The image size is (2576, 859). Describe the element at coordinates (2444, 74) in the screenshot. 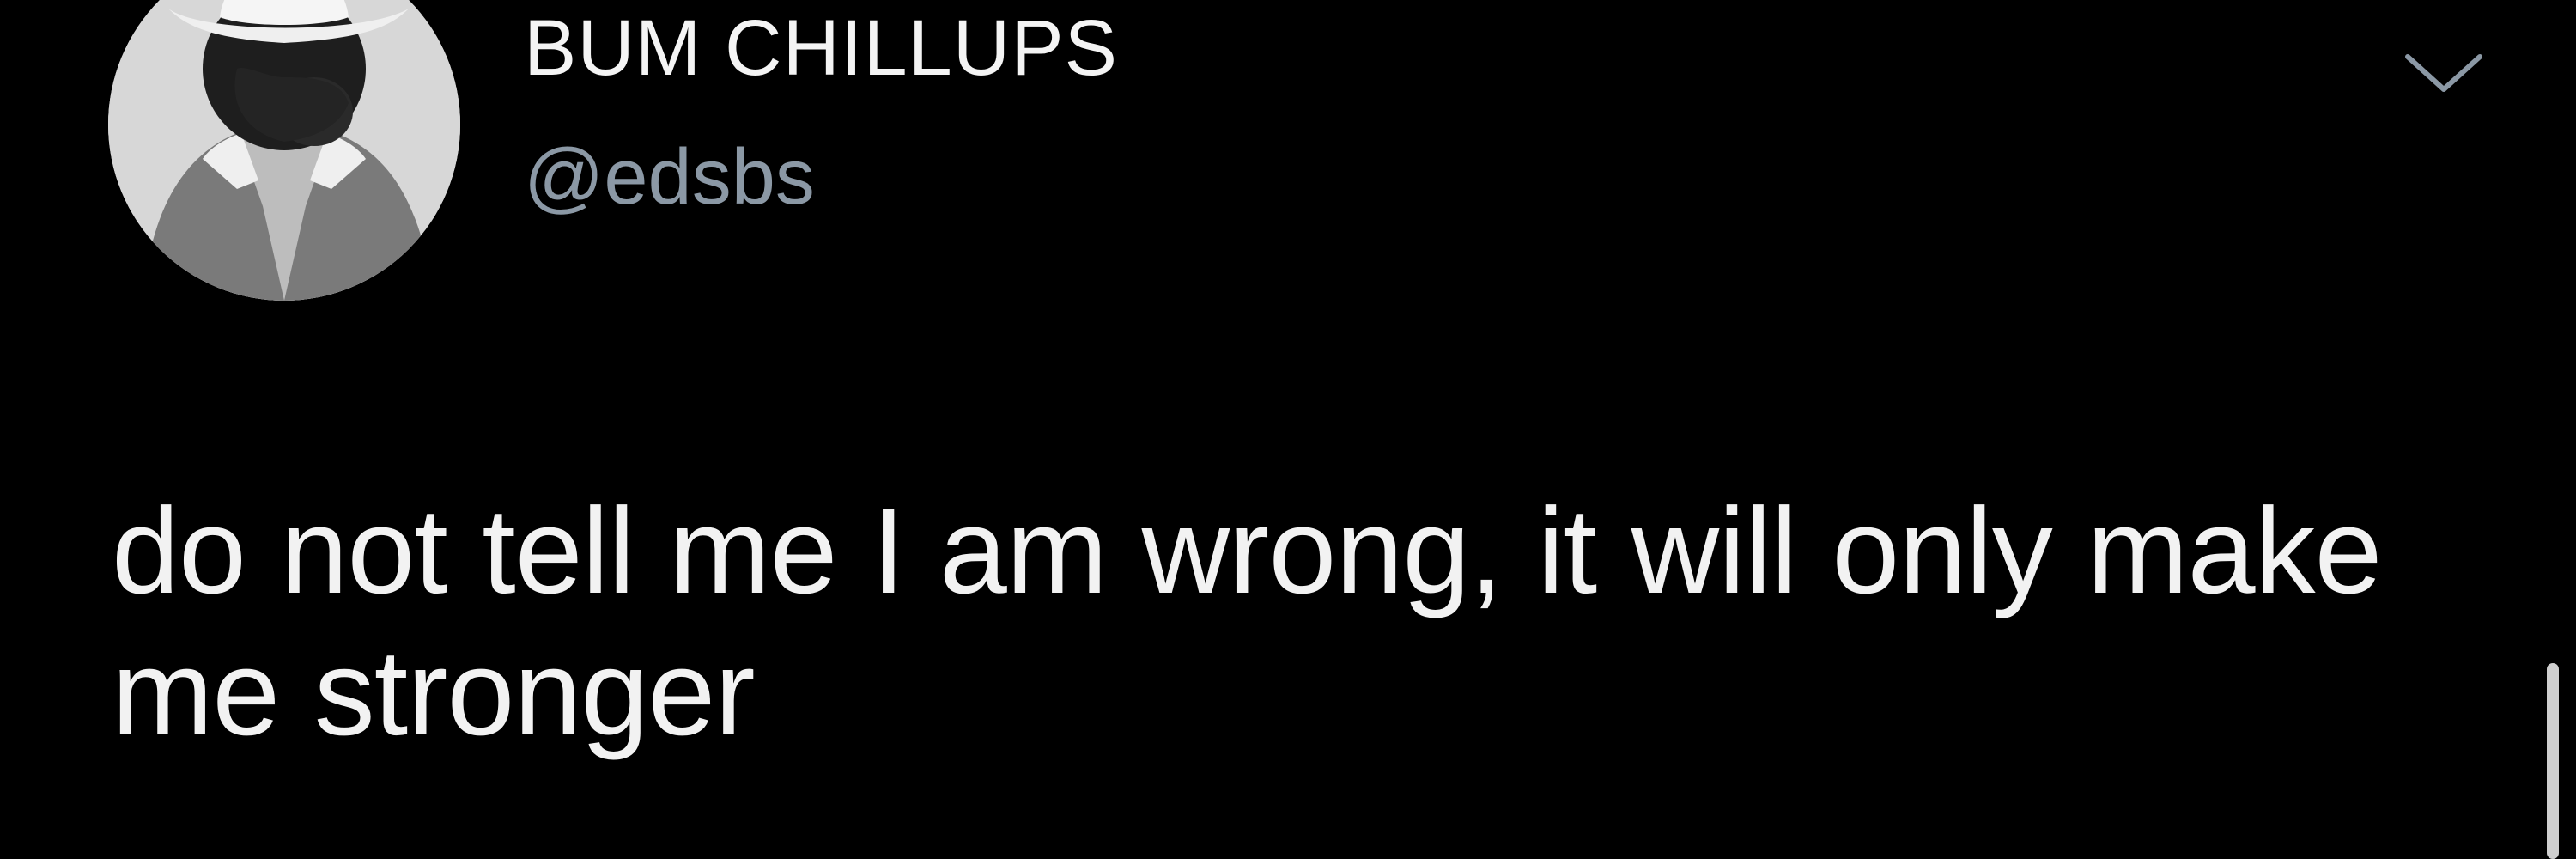

I see `chevron-down-icon` at that location.